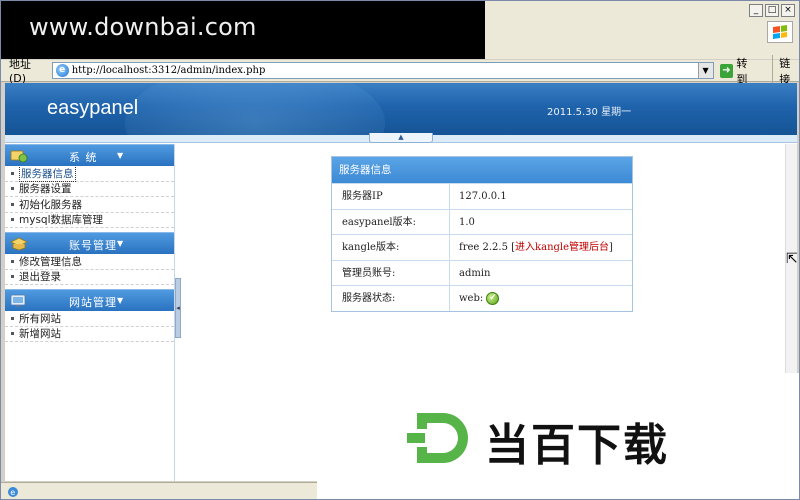 The image size is (800, 500). What do you see at coordinates (89, 334) in the screenshot?
I see `sidebar-item-add-site: 新增网站` at bounding box center [89, 334].